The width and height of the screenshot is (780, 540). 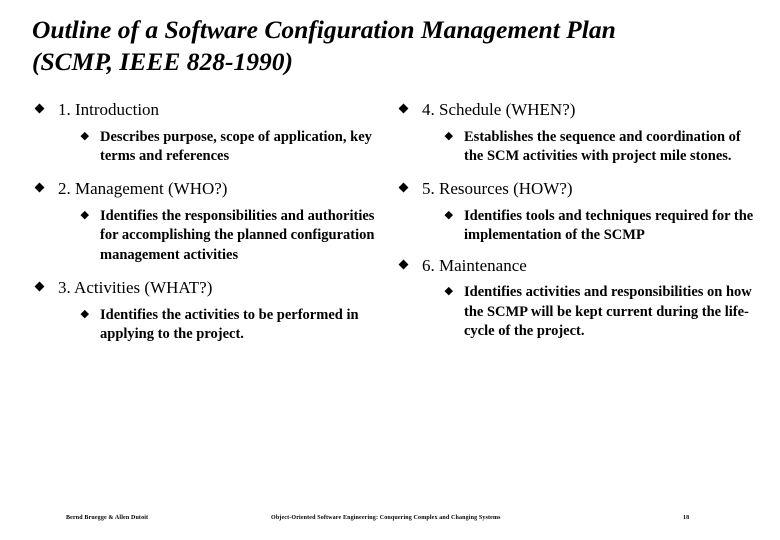 What do you see at coordinates (162, 62) in the screenshot?
I see `page-title-line-2: (SCMP, IEEE 828-1990)` at bounding box center [162, 62].